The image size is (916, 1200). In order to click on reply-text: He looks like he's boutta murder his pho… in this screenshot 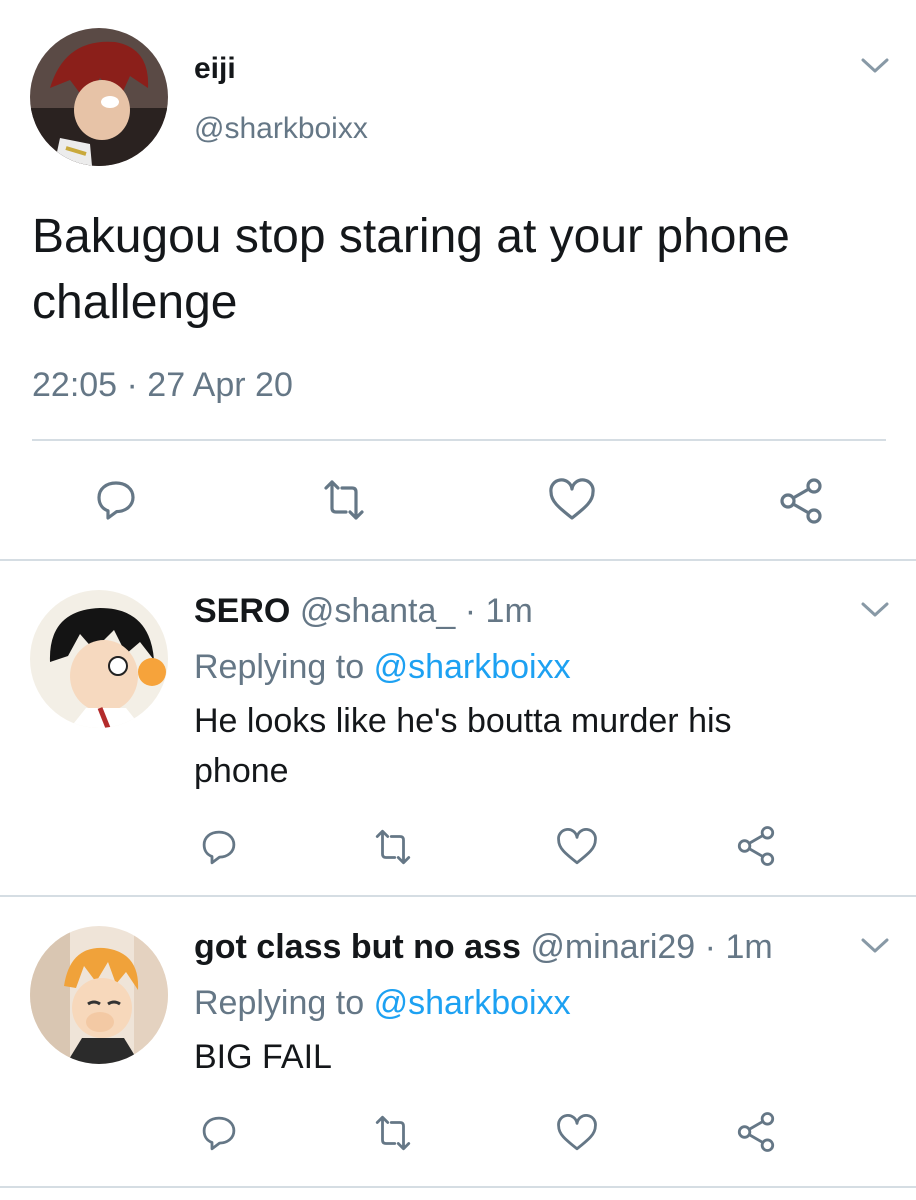, I will do `click(463, 746)`.